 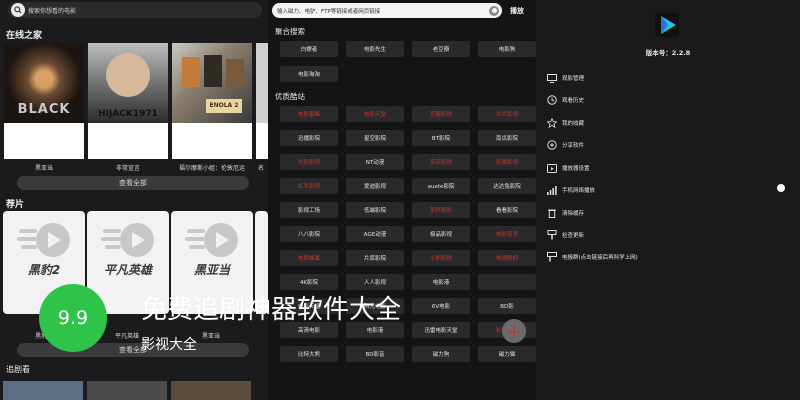 I want to click on movie-poster: ENOLA 2, so click(x=212, y=83).